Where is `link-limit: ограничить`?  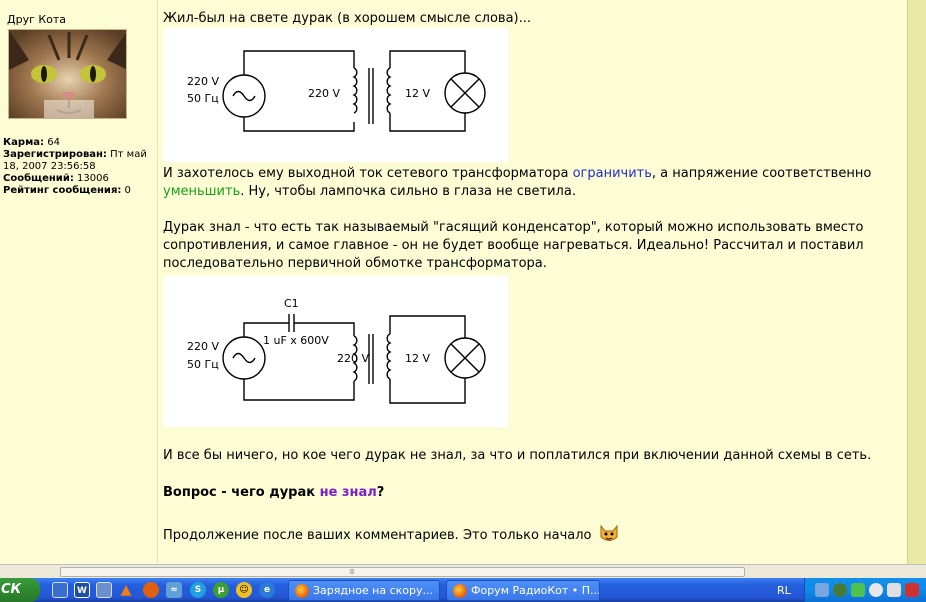 link-limit: ограничить is located at coordinates (612, 173).